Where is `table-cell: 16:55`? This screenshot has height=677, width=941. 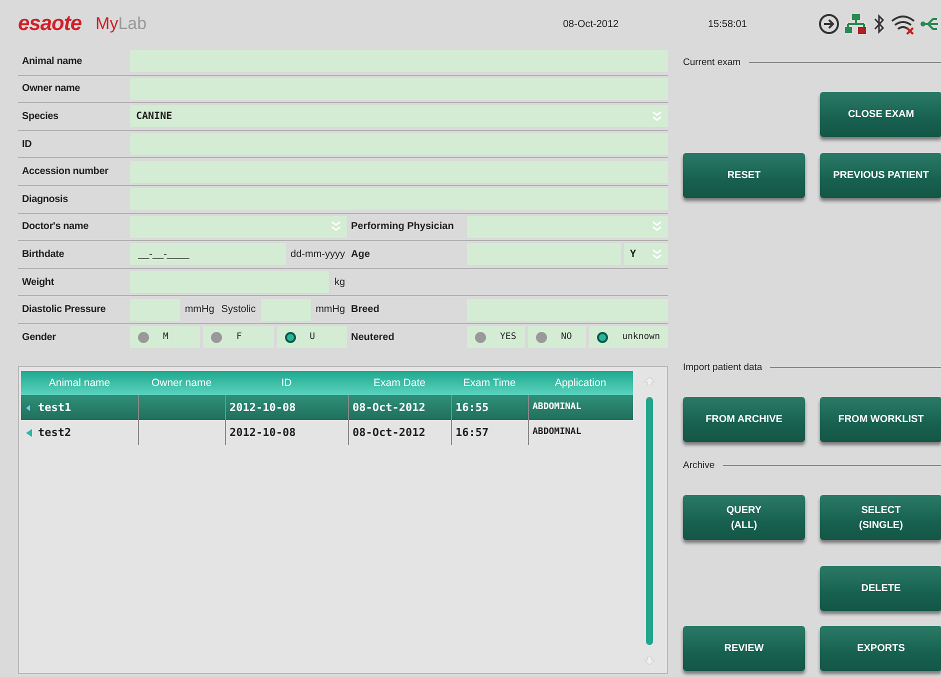
table-cell: 16:55 is located at coordinates (472, 407).